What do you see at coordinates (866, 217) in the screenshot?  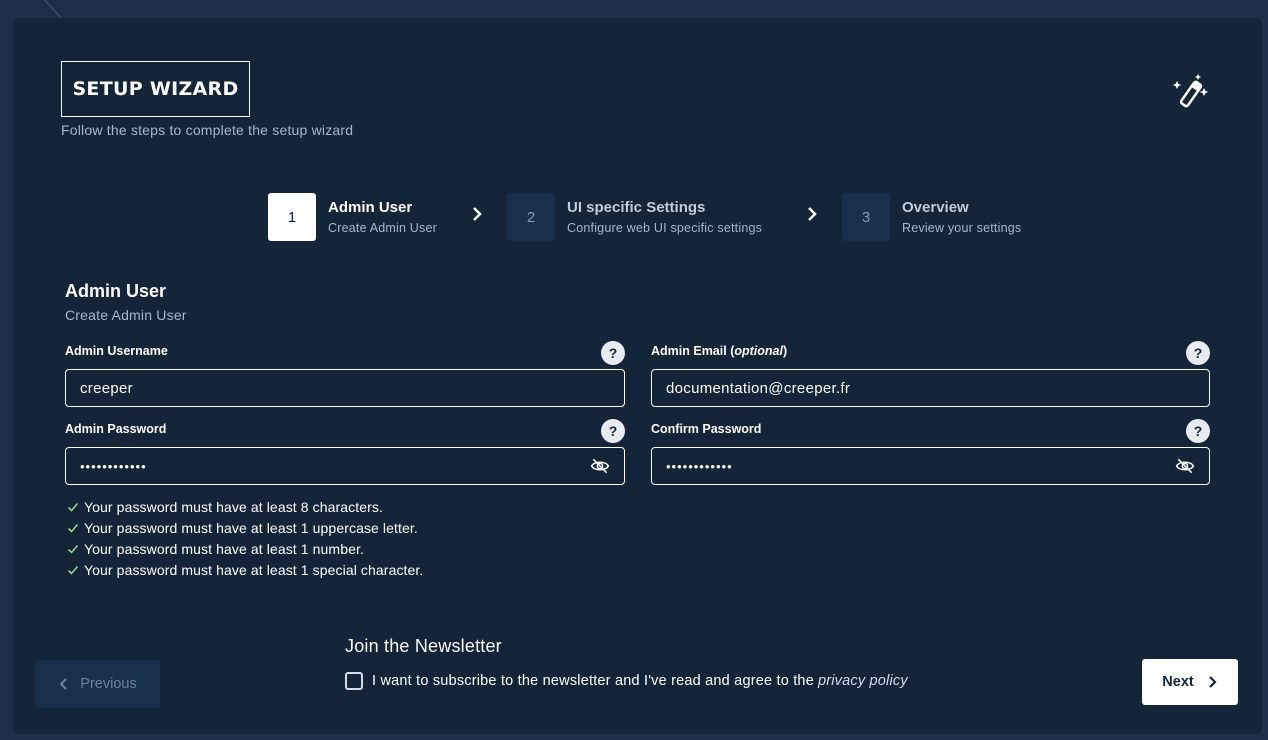 I see `step-3-number: 3` at bounding box center [866, 217].